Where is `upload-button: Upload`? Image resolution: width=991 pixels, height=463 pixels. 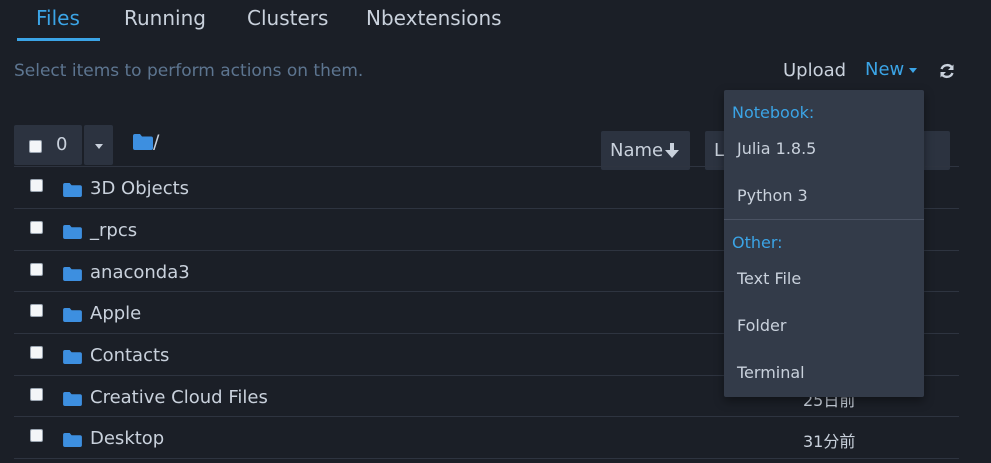 upload-button: Upload is located at coordinates (814, 70).